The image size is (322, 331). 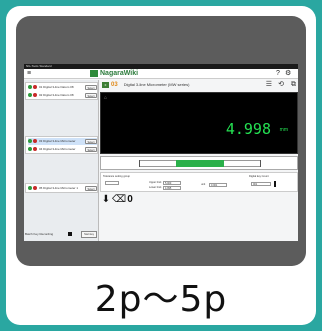 I want to click on device-item: 04 Digital 3-line Micrometer Select, so click(x=62, y=149).